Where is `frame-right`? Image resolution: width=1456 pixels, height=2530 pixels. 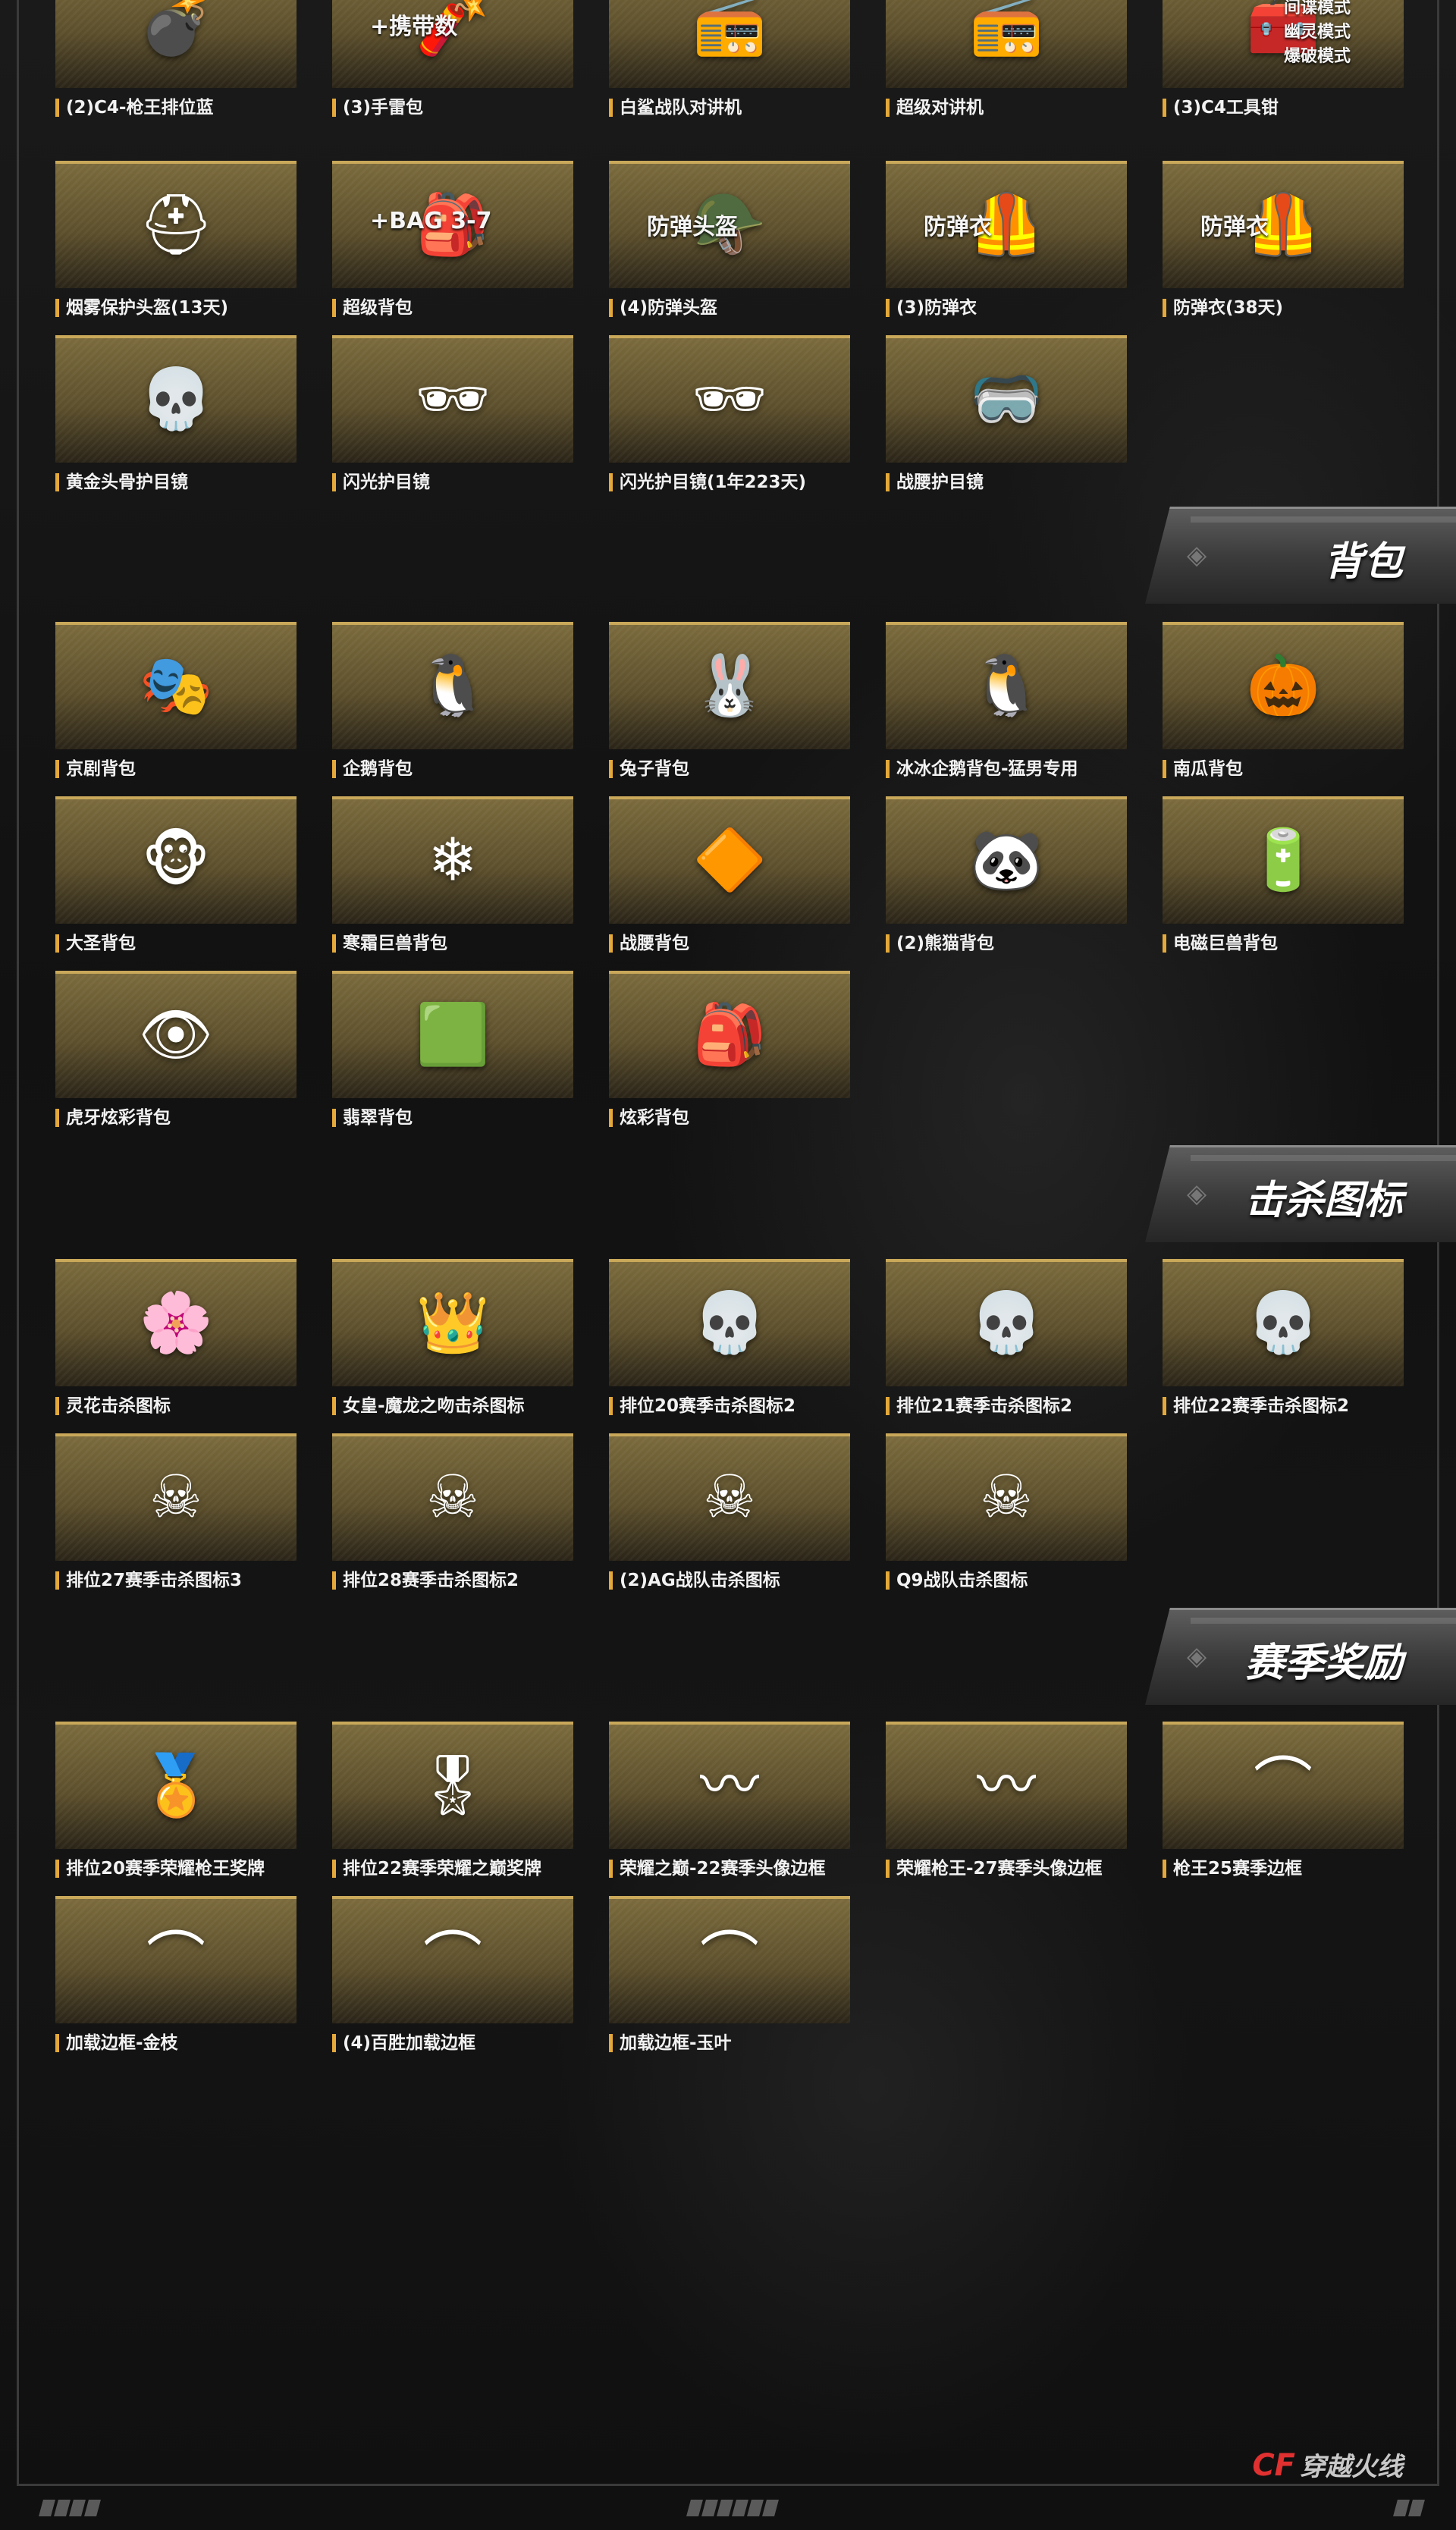
frame-right is located at coordinates (1438, 1242).